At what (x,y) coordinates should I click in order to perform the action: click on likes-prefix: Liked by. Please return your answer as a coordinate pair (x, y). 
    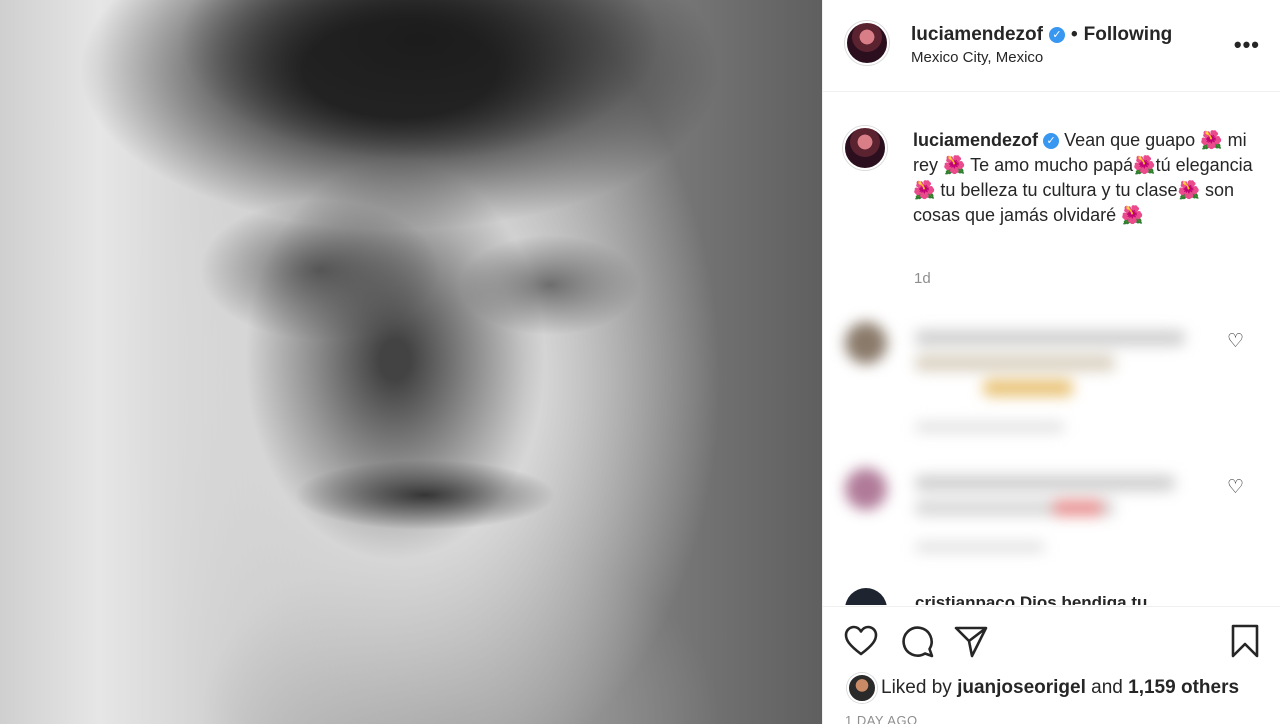
    Looking at the image, I should click on (916, 687).